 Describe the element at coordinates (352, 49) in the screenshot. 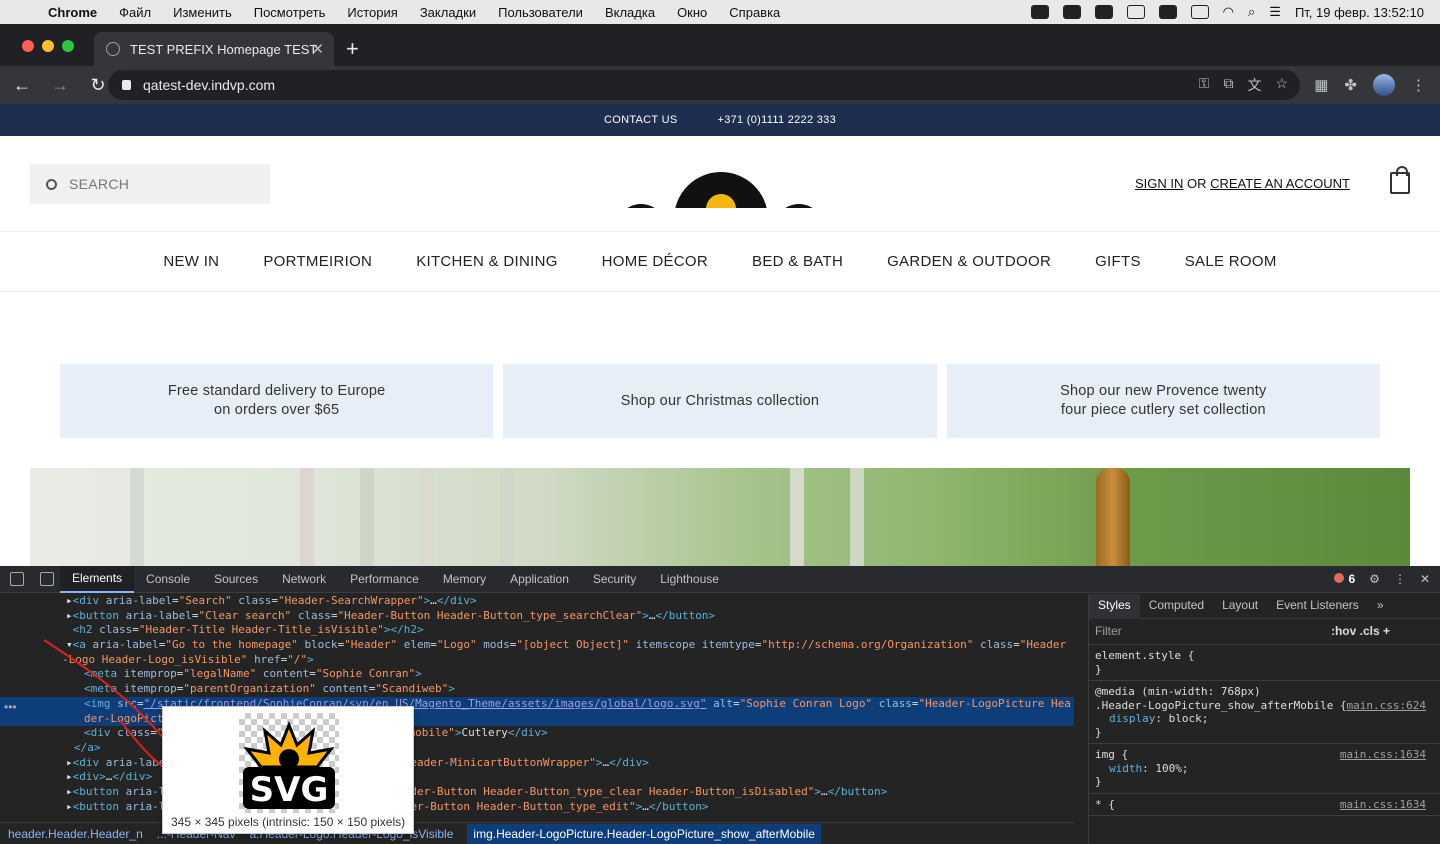

I see `new-tab-button: +` at that location.